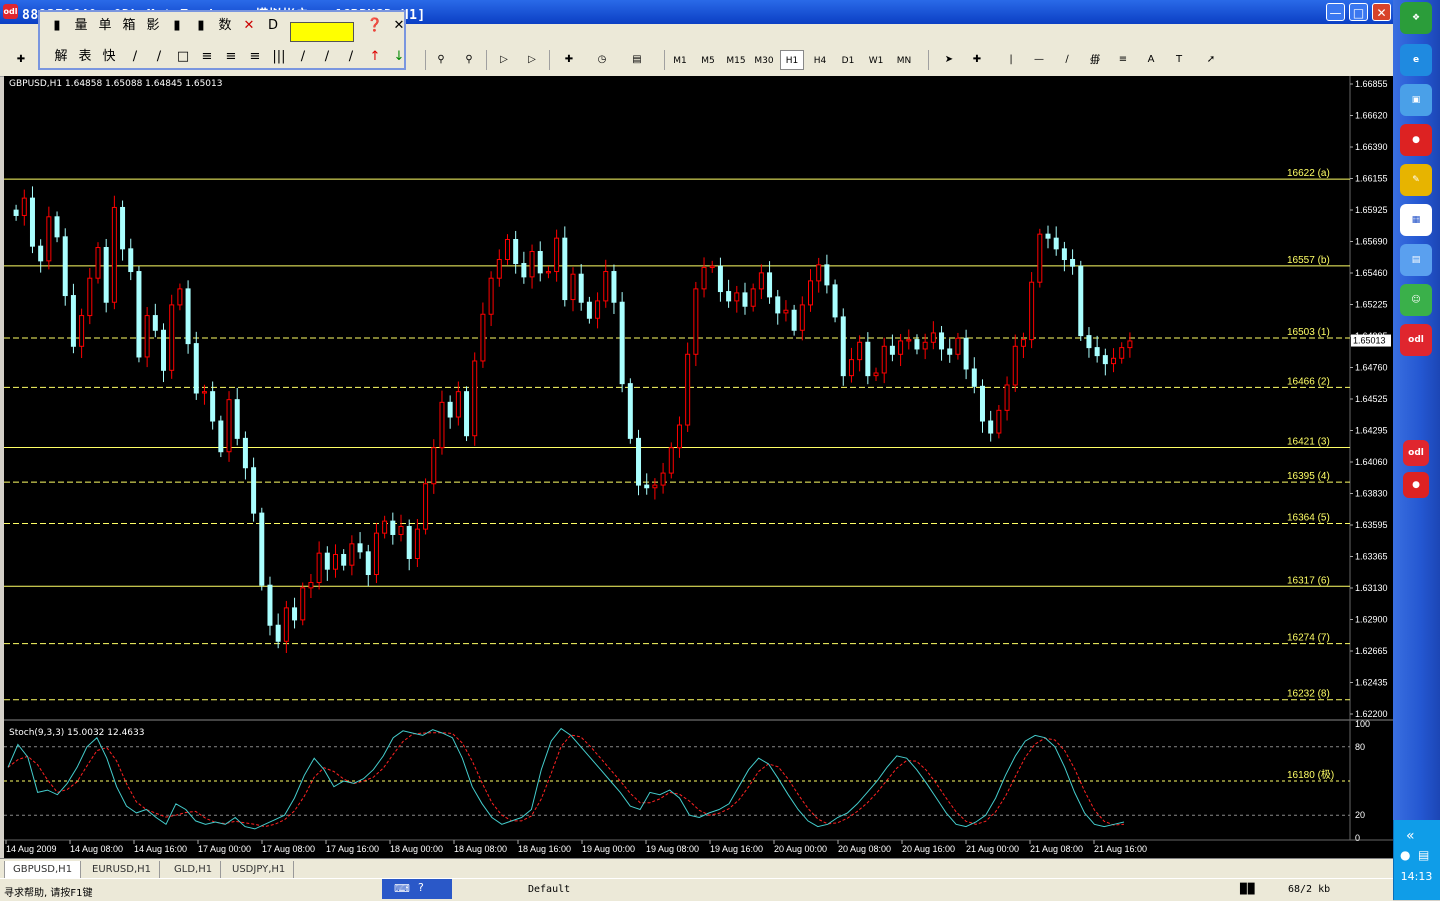 The image size is (1440, 901). What do you see at coordinates (1371, 588) in the screenshot?
I see `price-axis-label: 1.63130` at bounding box center [1371, 588].